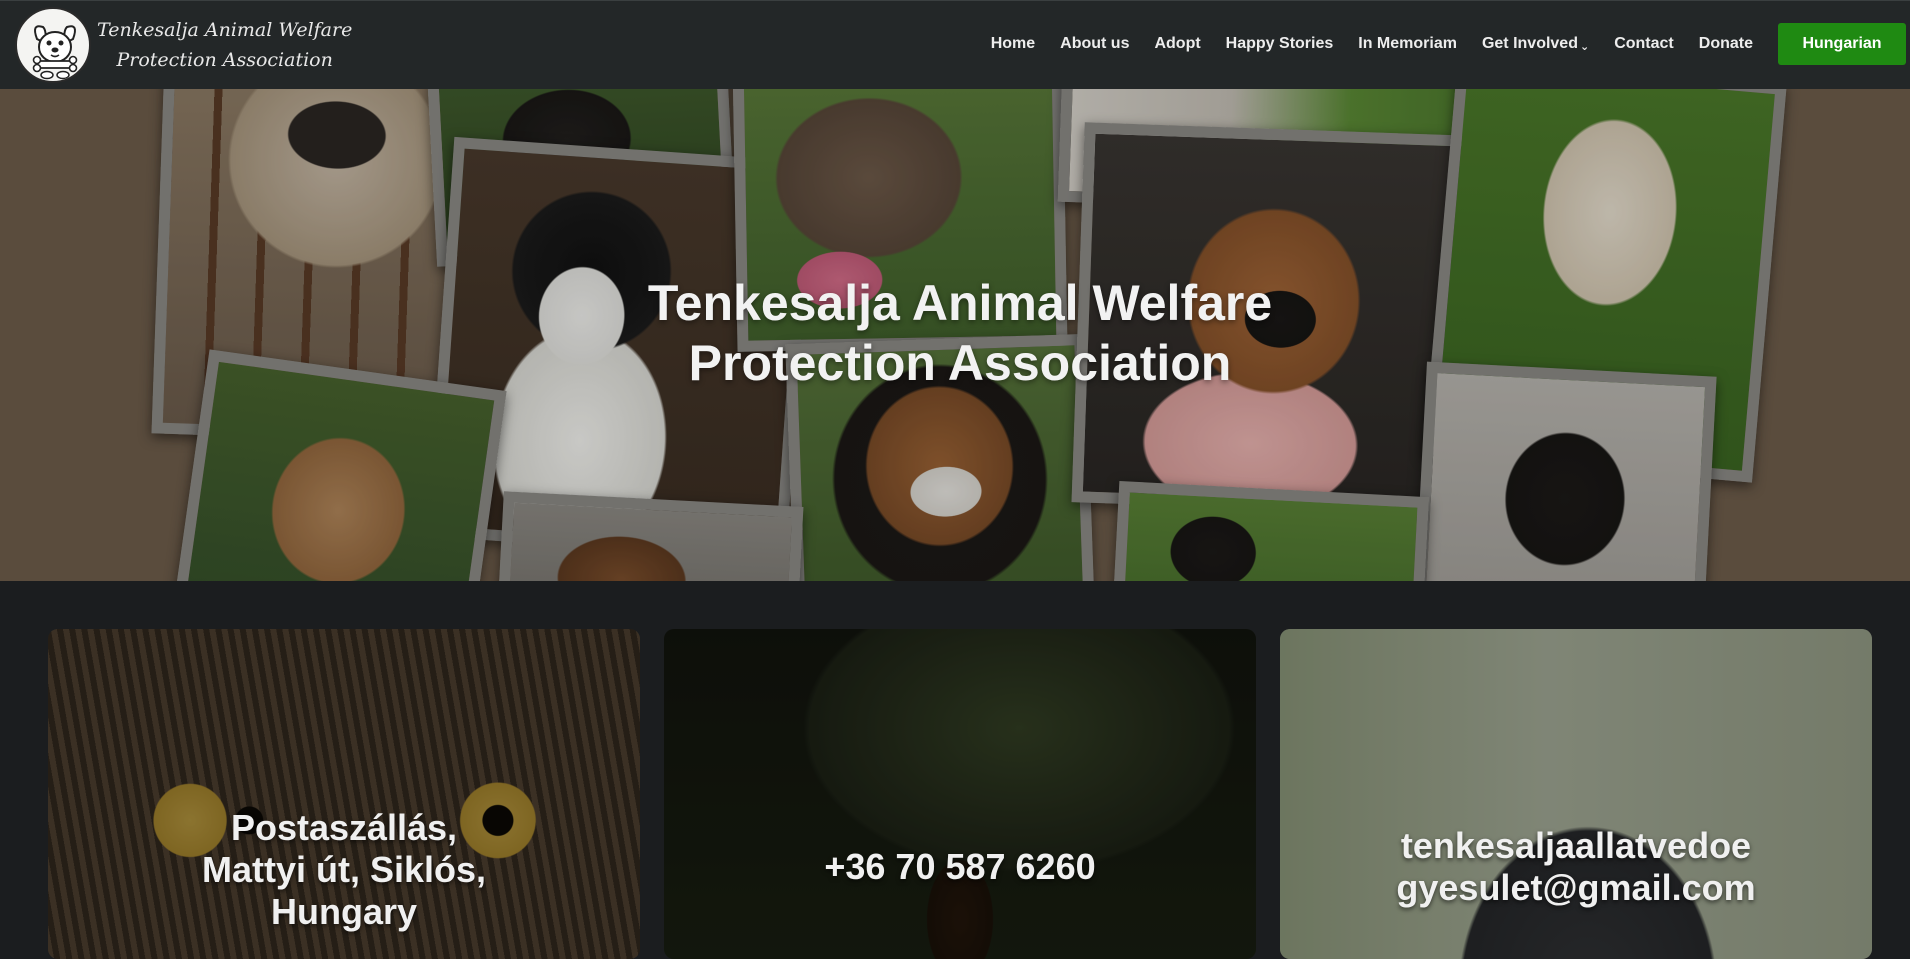 The image size is (1910, 959). I want to click on nav-get-involved-label: Get Involved, so click(1529, 43).